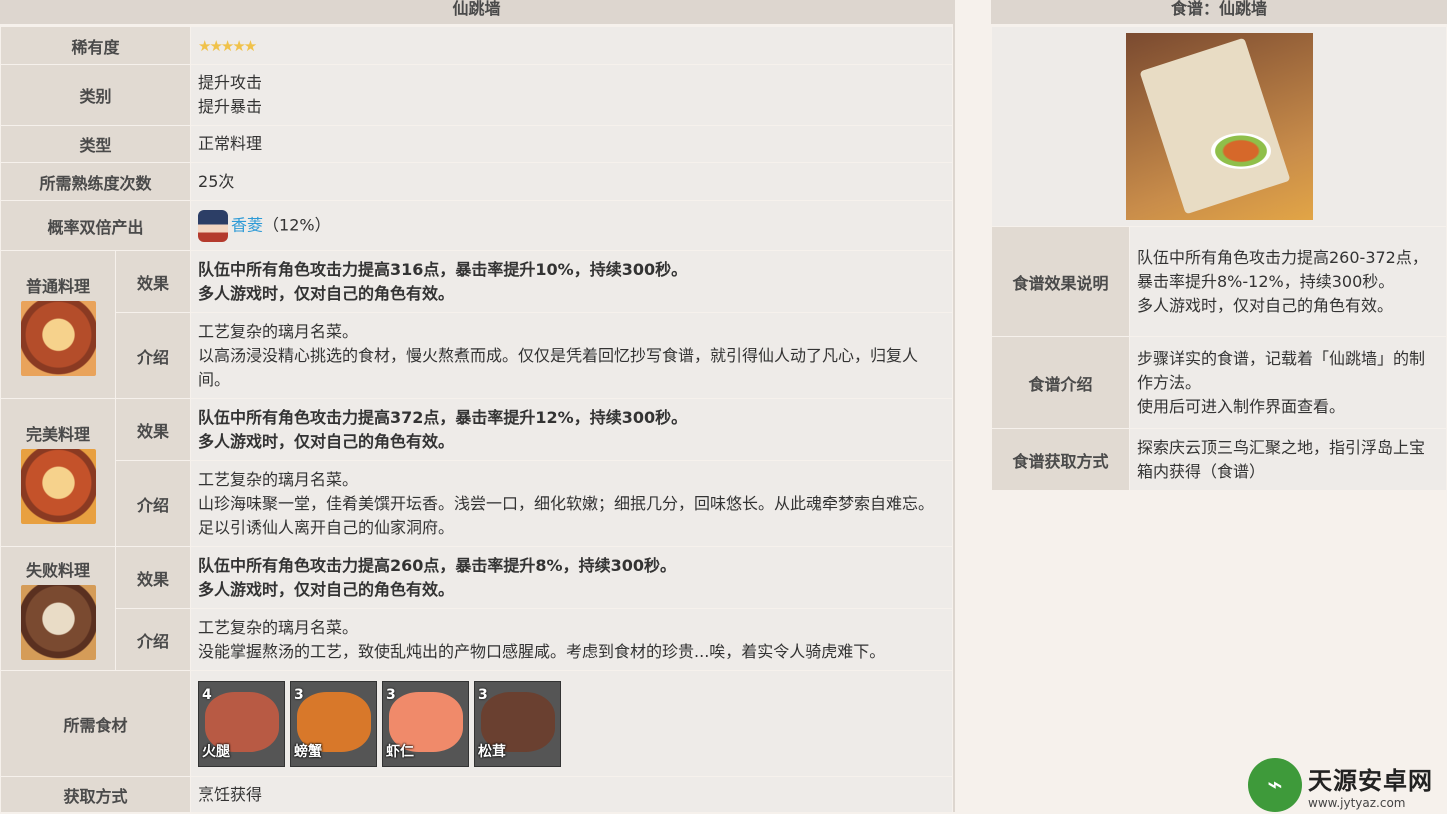 The height and width of the screenshot is (814, 1447). Describe the element at coordinates (58, 622) in the screenshot. I see `failed-dish-image` at that location.